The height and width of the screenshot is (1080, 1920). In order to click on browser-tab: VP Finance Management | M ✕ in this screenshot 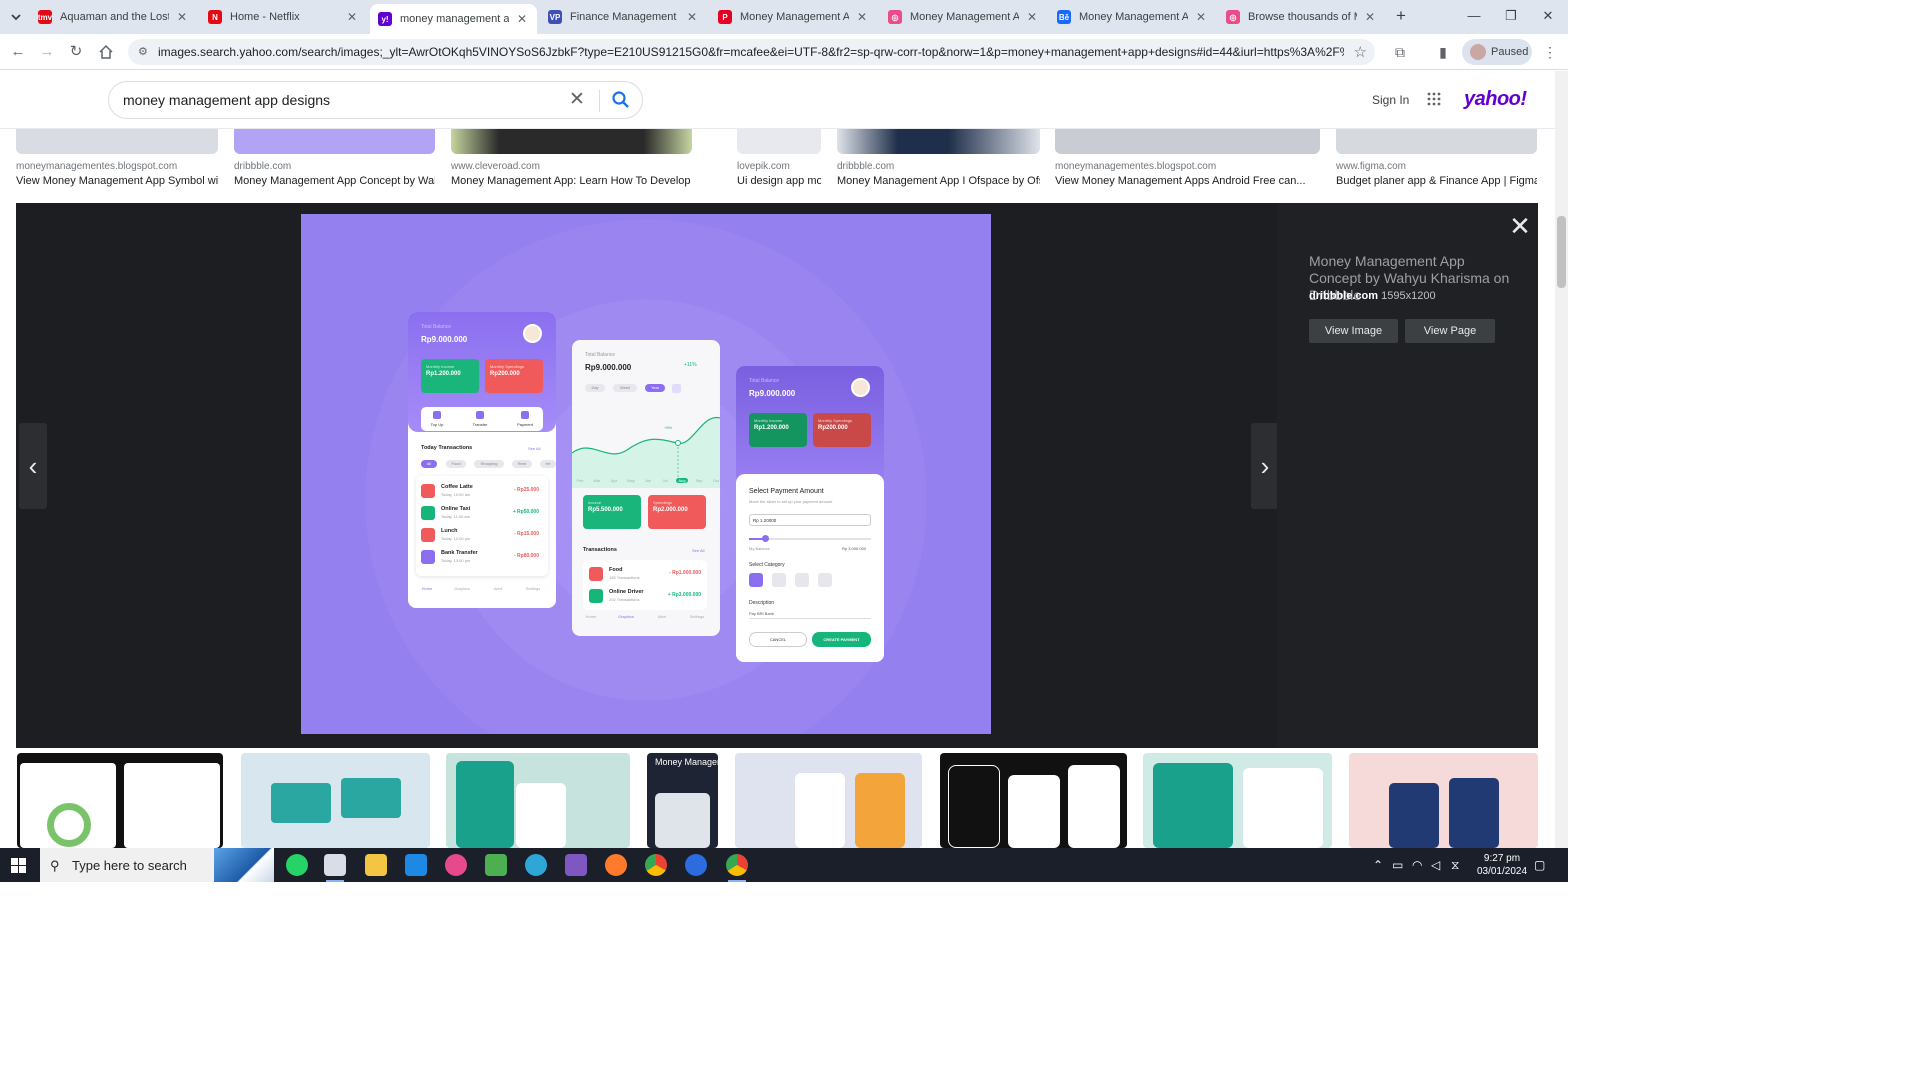, I will do `click(623, 17)`.